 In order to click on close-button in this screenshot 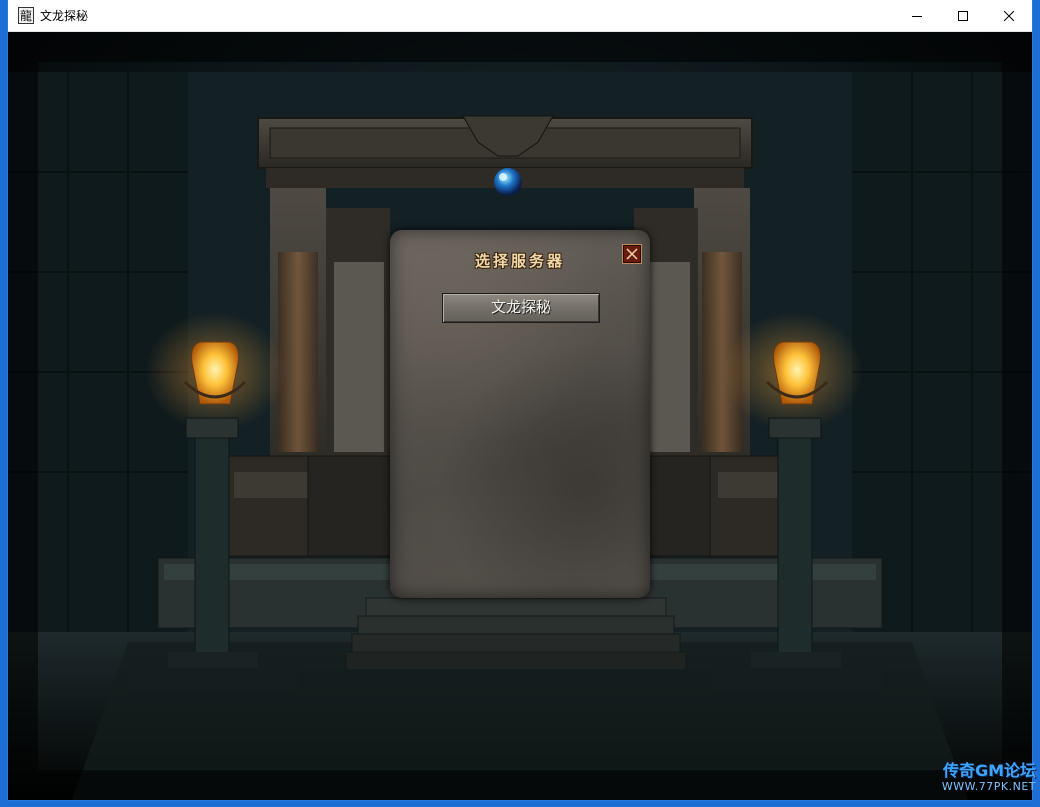, I will do `click(1009, 15)`.